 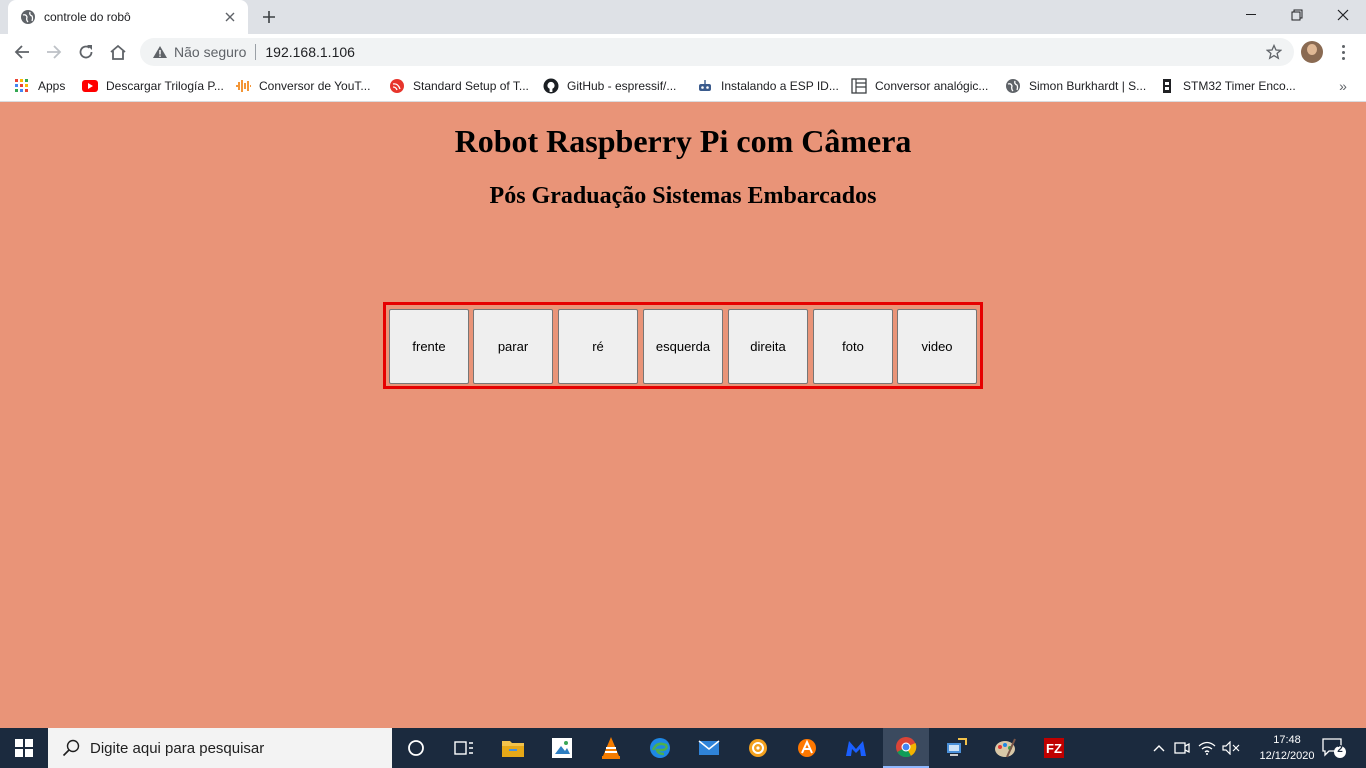 I want to click on tab-title: controle do robô, so click(x=87, y=17).